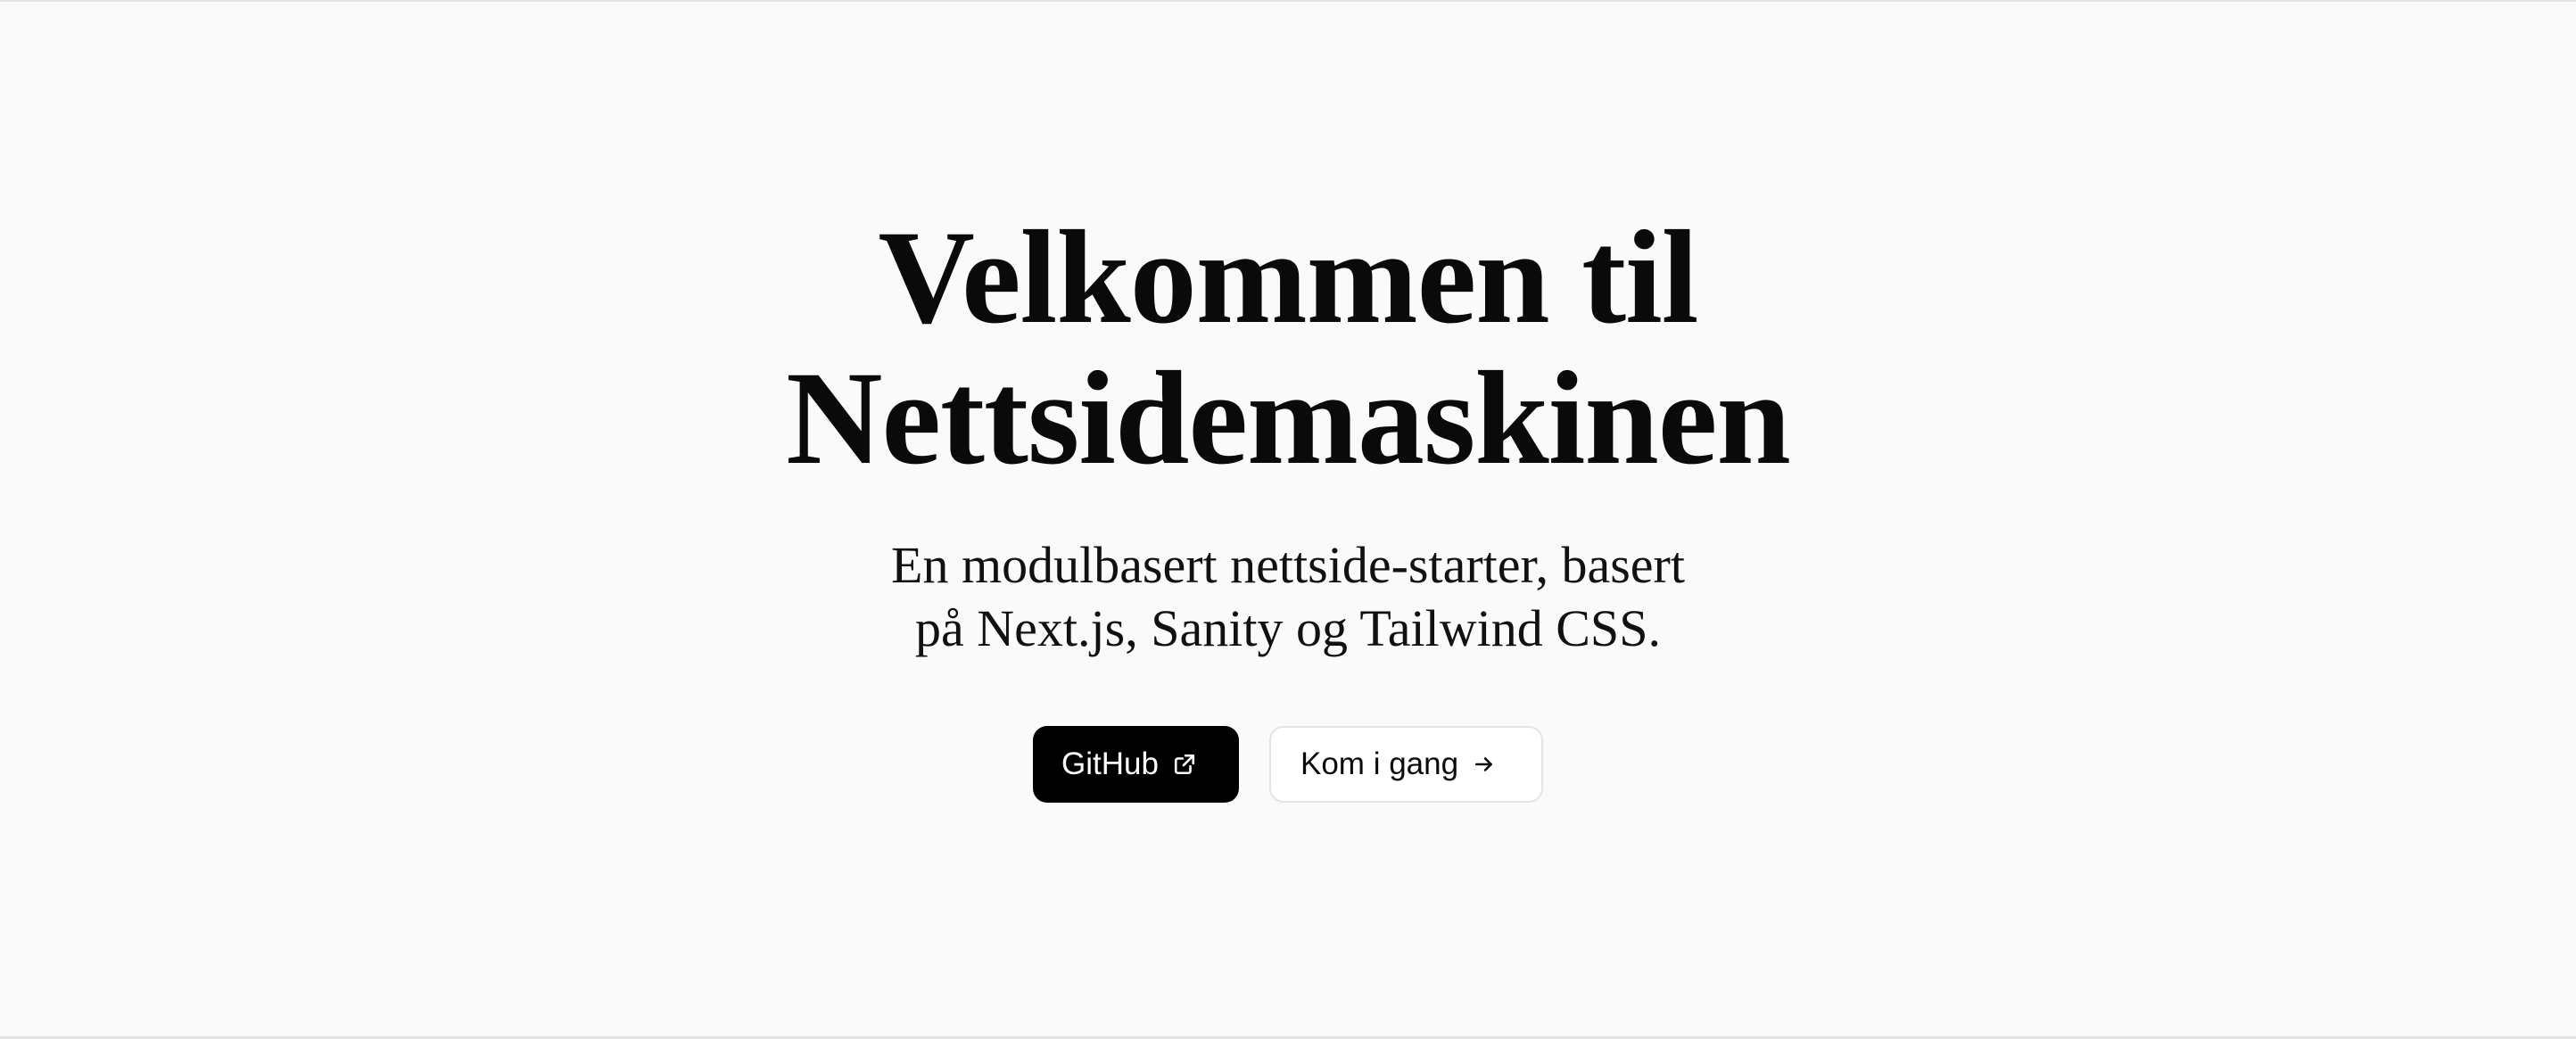 The height and width of the screenshot is (1039, 2576). What do you see at coordinates (1288, 565) in the screenshot?
I see `hero-subtitle-line-1: En modulbasert nettside-starter, basert` at bounding box center [1288, 565].